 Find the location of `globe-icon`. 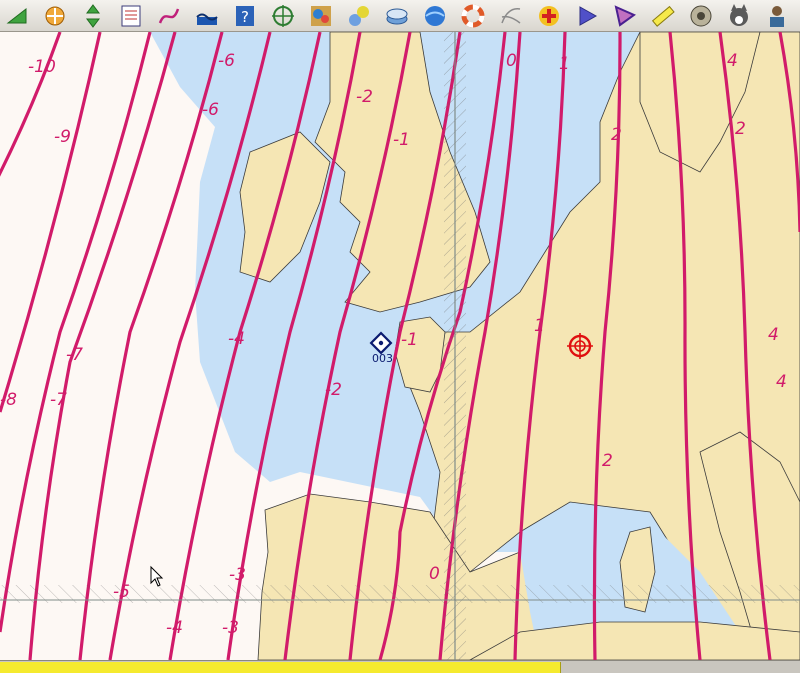

globe-icon is located at coordinates (435, 15).